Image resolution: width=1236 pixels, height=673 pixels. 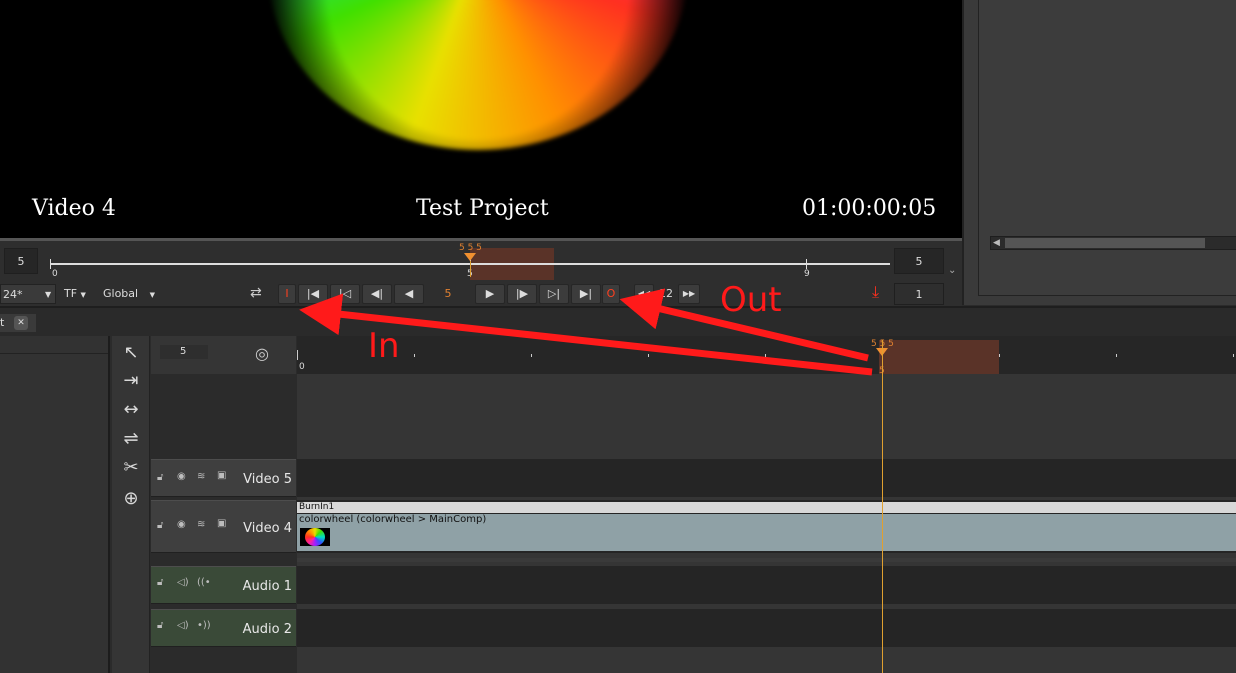 What do you see at coordinates (586, 332) in the screenshot?
I see `annotation-overlay` at bounding box center [586, 332].